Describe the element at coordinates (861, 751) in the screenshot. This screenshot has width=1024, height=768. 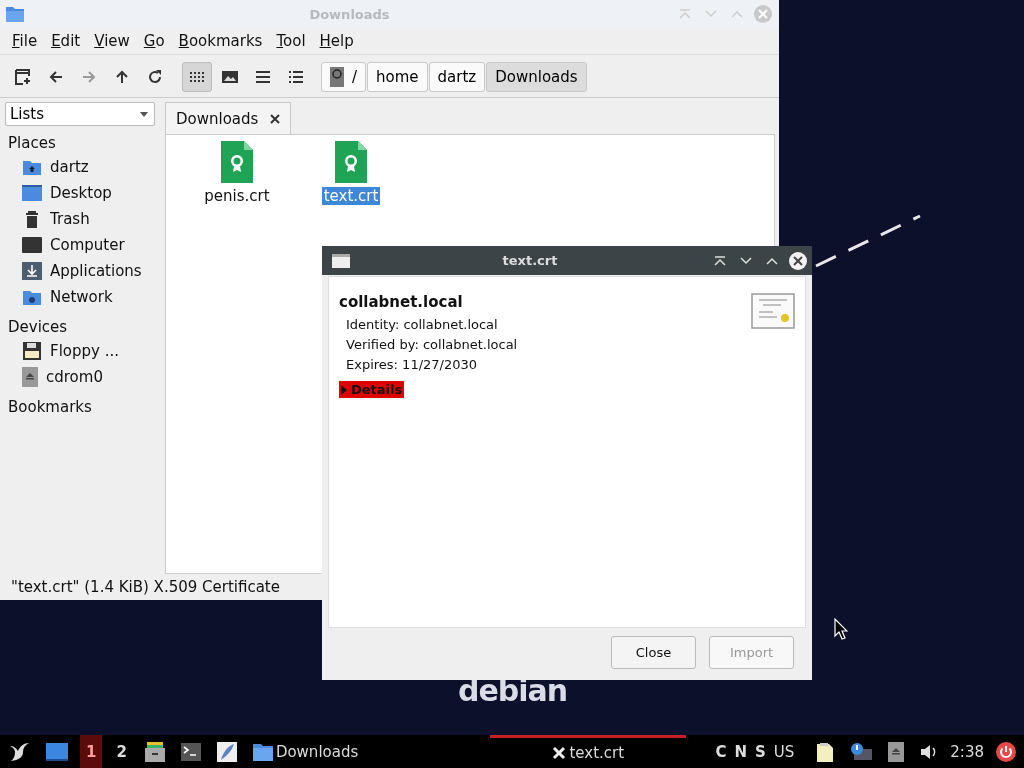
I see `notification-icon` at that location.